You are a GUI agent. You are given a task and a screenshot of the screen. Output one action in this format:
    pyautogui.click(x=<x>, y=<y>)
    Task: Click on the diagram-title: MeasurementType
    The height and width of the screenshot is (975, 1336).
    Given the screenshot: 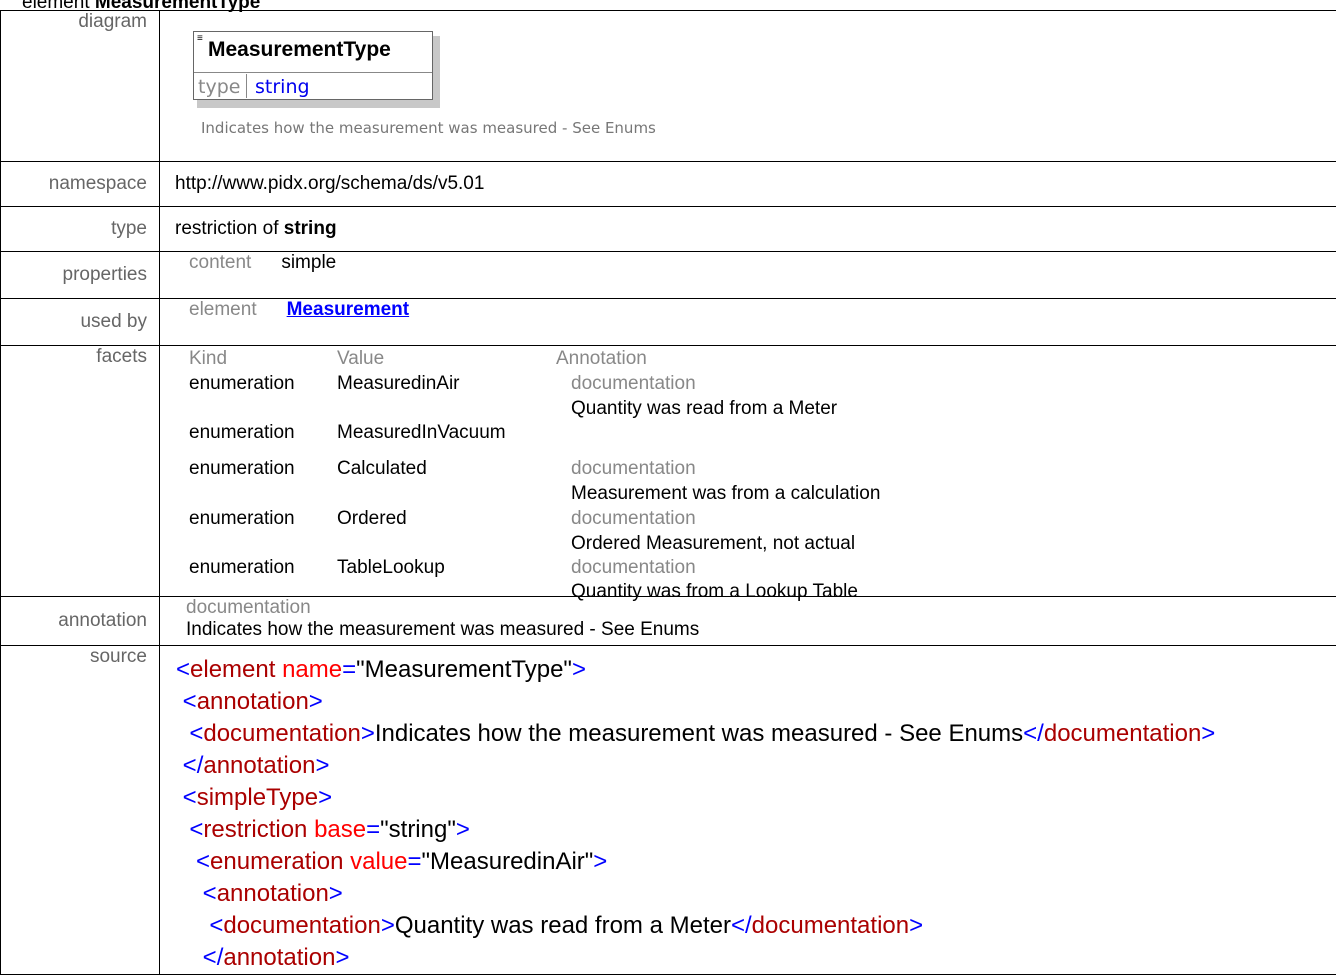 What is the action you would take?
    pyautogui.click(x=299, y=50)
    